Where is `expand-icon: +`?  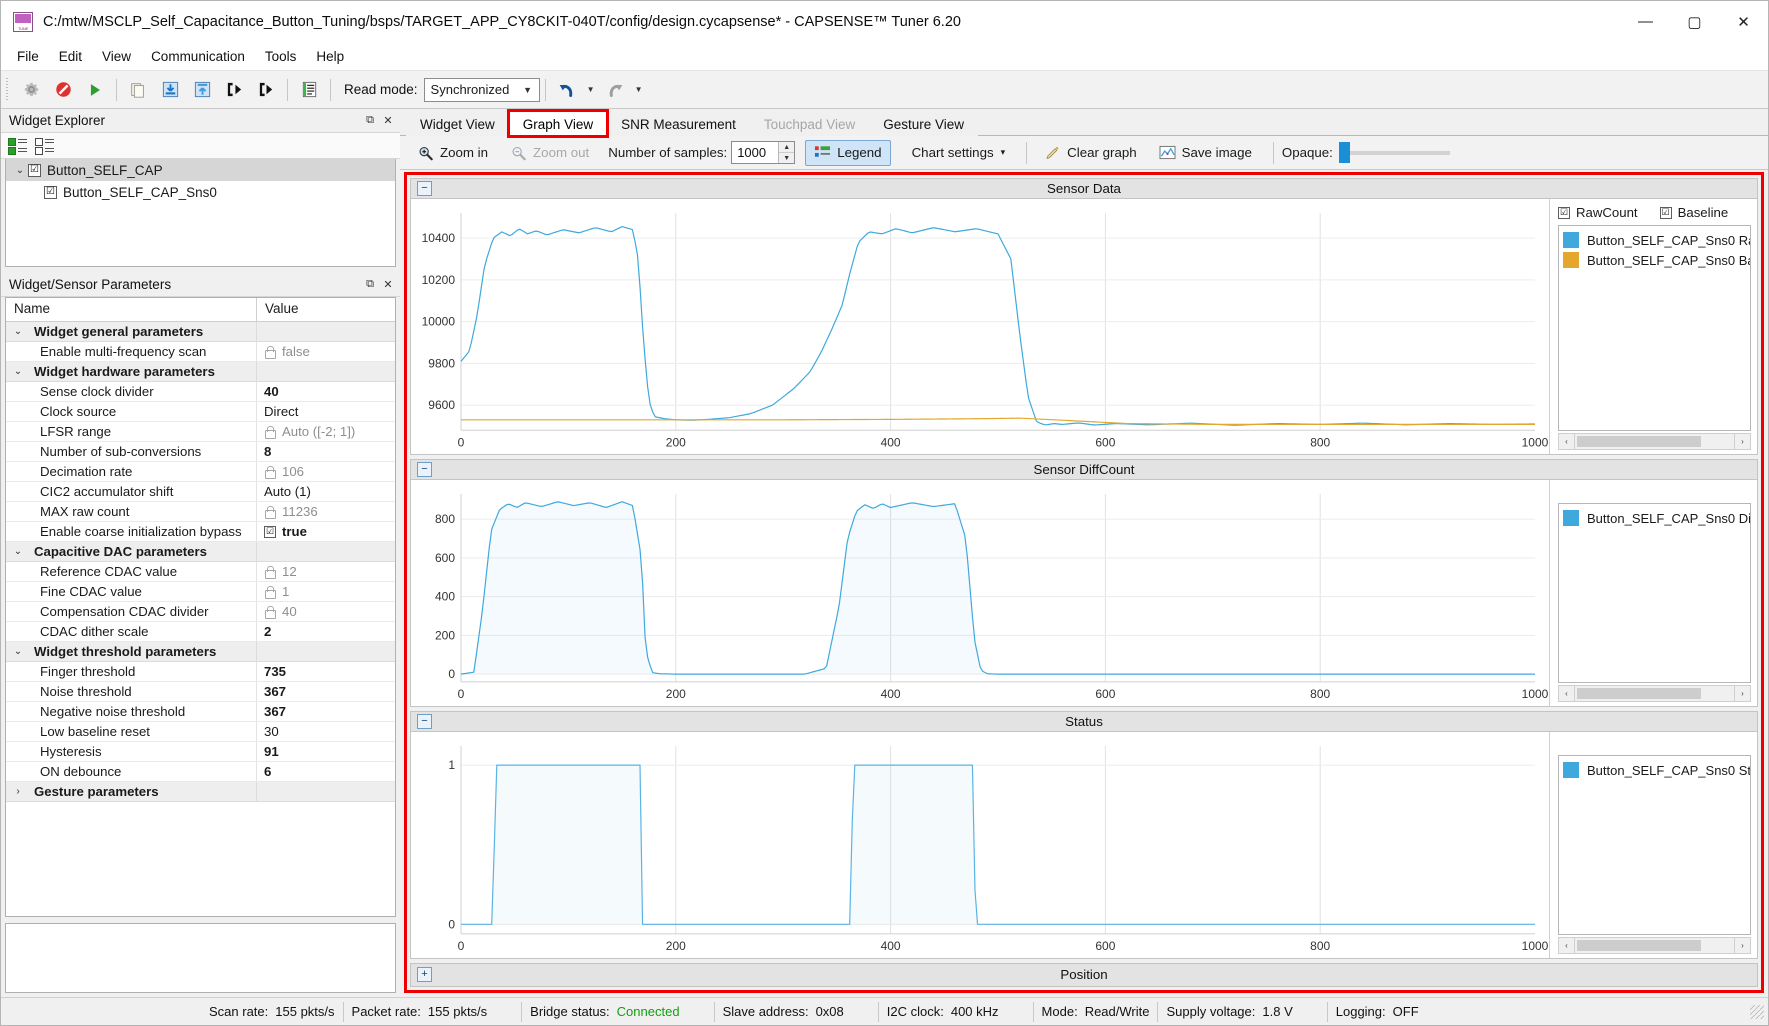 expand-icon: + is located at coordinates (424, 975).